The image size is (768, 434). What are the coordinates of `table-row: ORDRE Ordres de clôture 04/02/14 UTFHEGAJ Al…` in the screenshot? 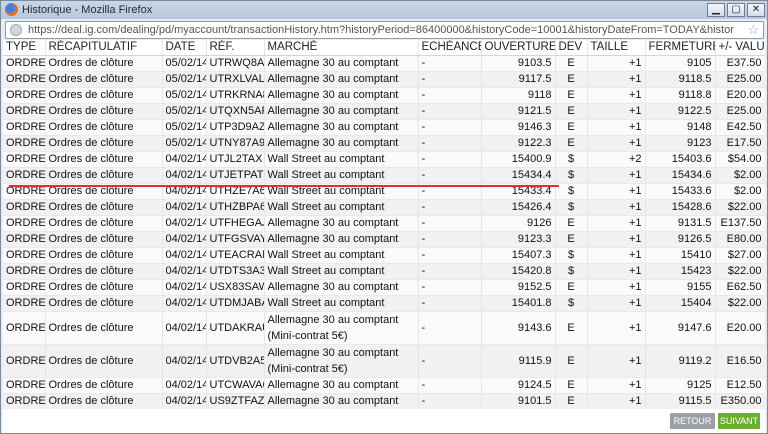 It's located at (384, 223).